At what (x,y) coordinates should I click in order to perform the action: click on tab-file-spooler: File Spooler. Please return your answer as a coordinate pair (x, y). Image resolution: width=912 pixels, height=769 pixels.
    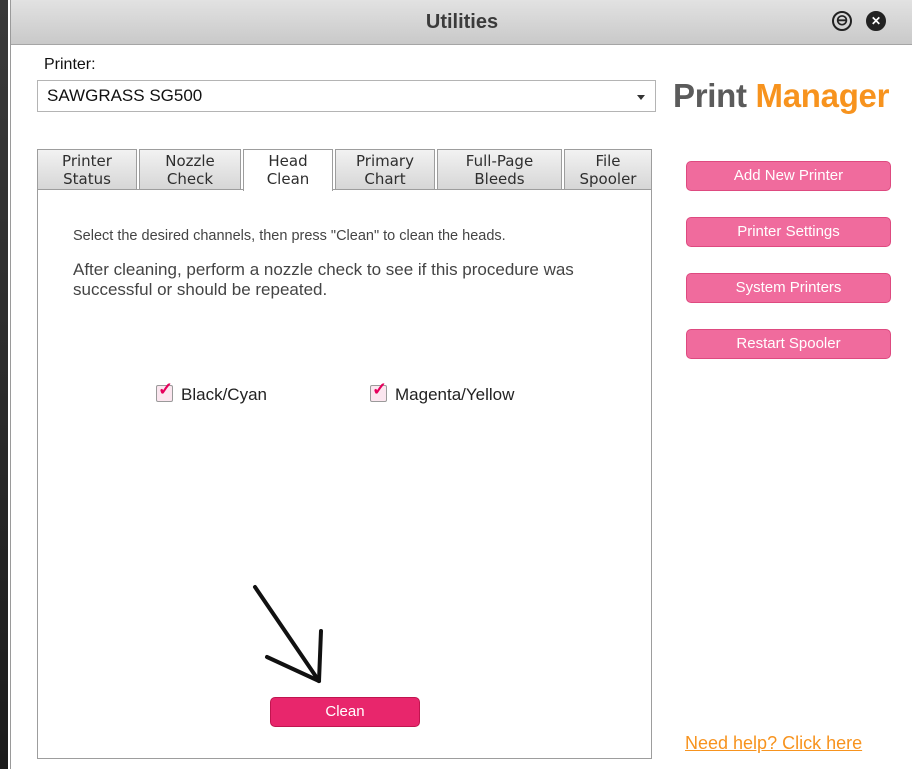
    Looking at the image, I should click on (608, 169).